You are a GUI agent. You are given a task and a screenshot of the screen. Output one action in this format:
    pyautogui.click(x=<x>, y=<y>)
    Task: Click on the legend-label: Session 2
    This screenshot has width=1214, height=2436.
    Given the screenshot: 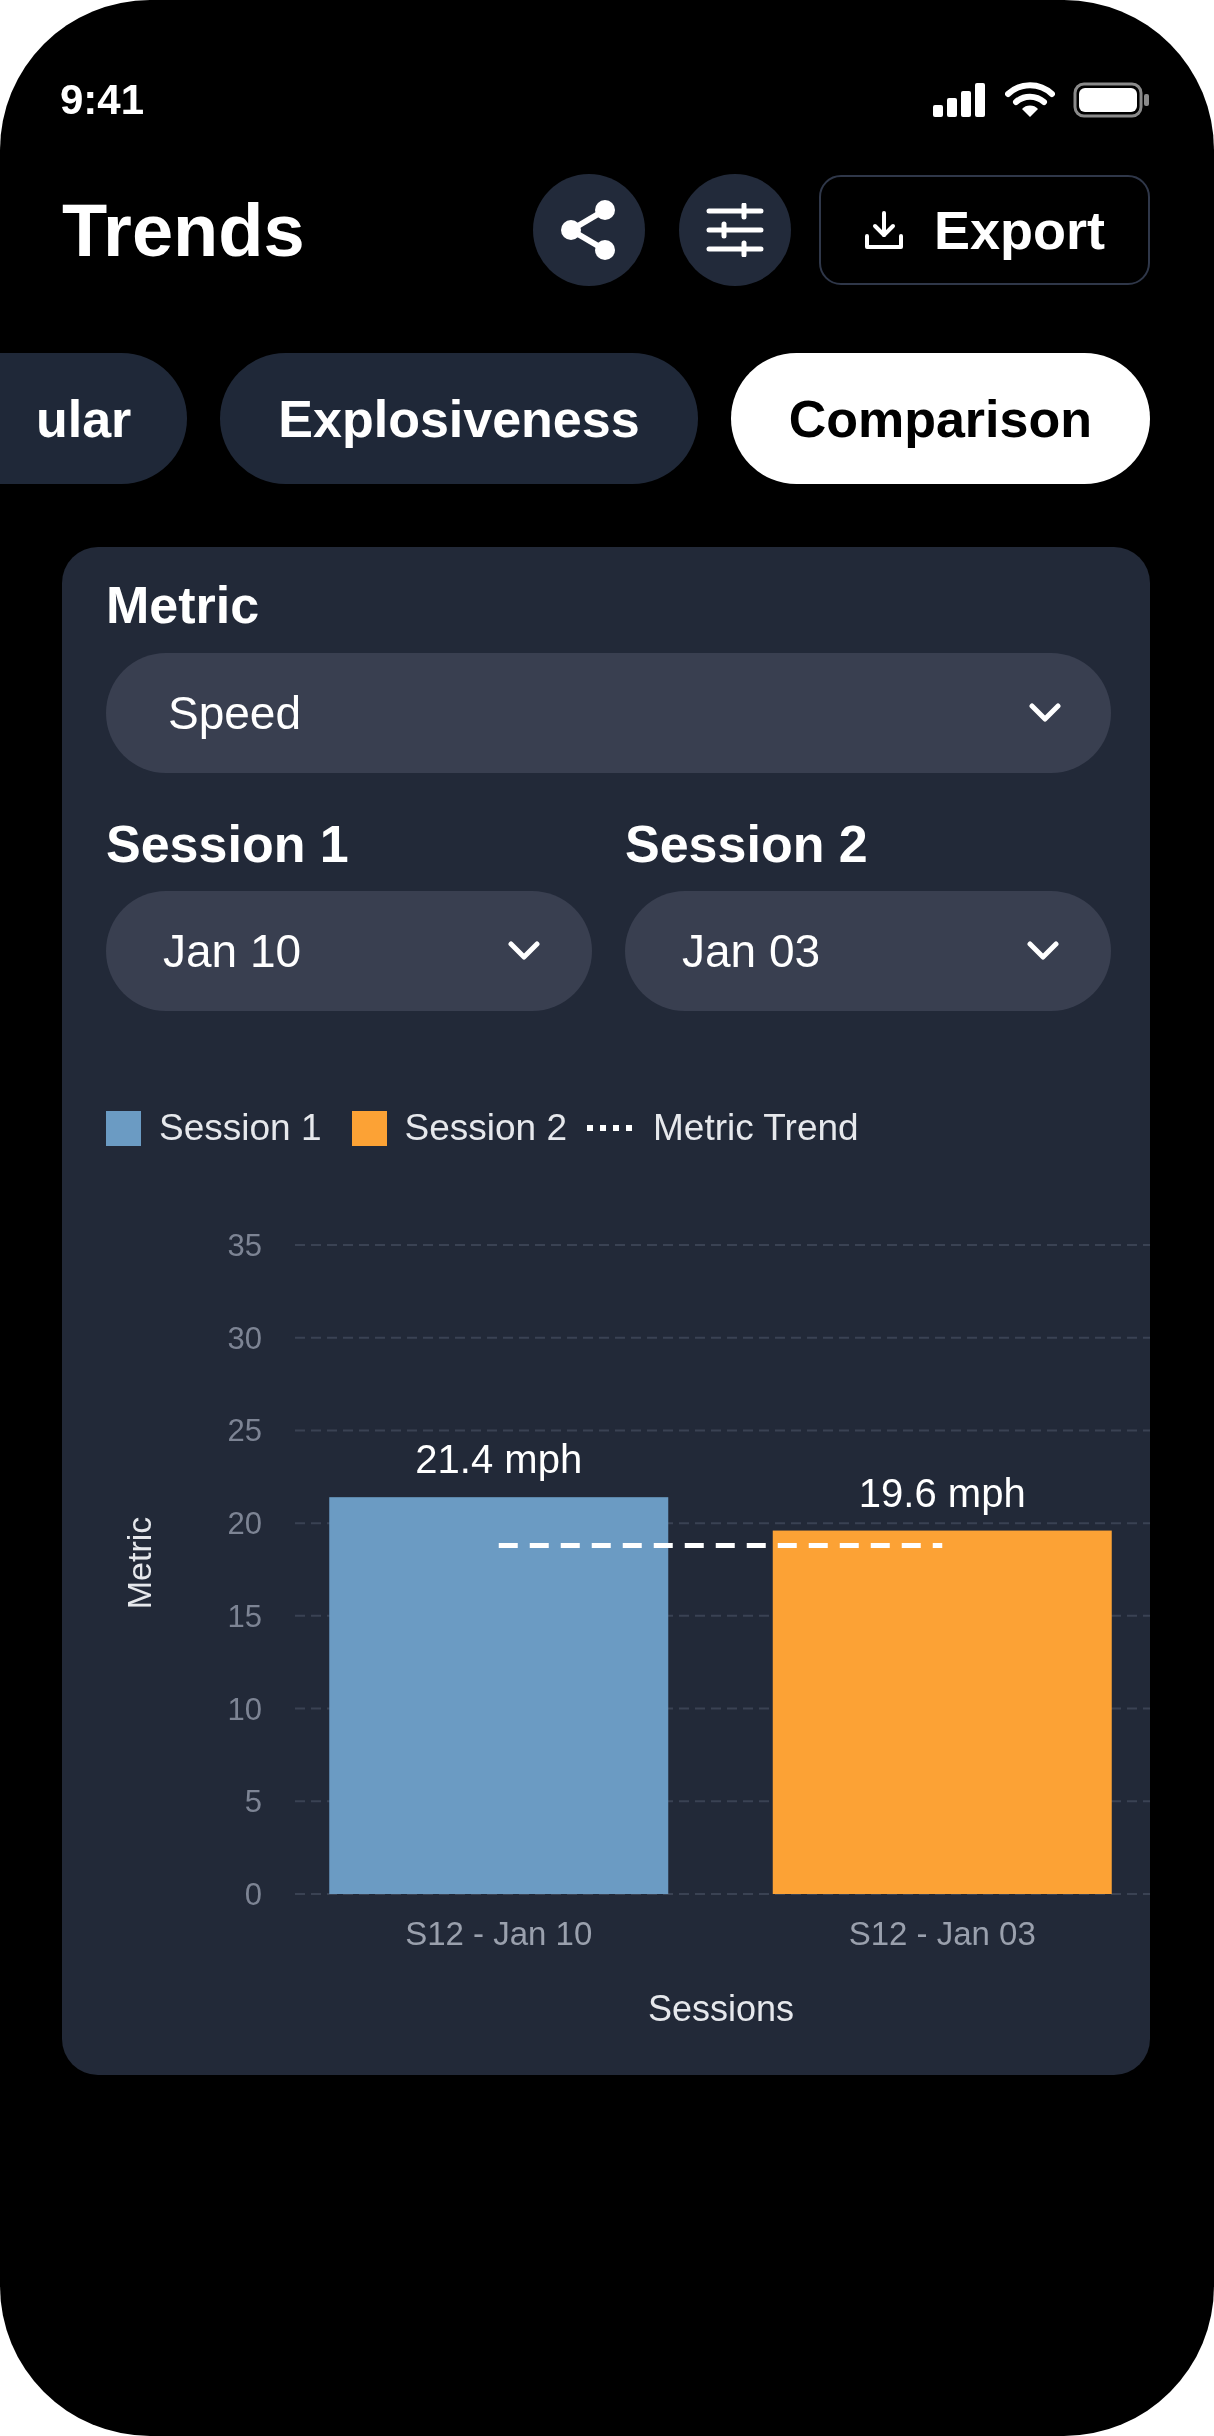 What is the action you would take?
    pyautogui.click(x=485, y=1128)
    